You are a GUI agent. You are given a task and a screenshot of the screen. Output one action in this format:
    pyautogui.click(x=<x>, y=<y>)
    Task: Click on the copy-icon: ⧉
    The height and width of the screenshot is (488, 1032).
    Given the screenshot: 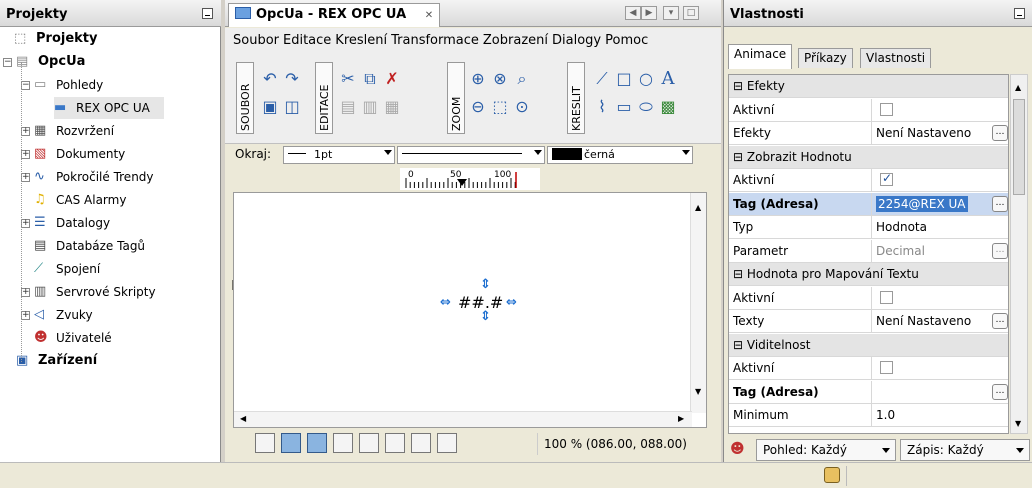 What is the action you would take?
    pyautogui.click(x=370, y=79)
    